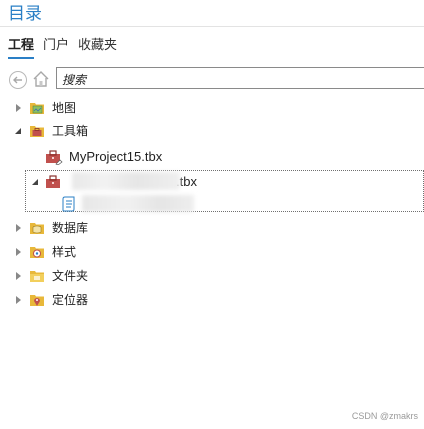  I want to click on back-button, so click(18, 80).